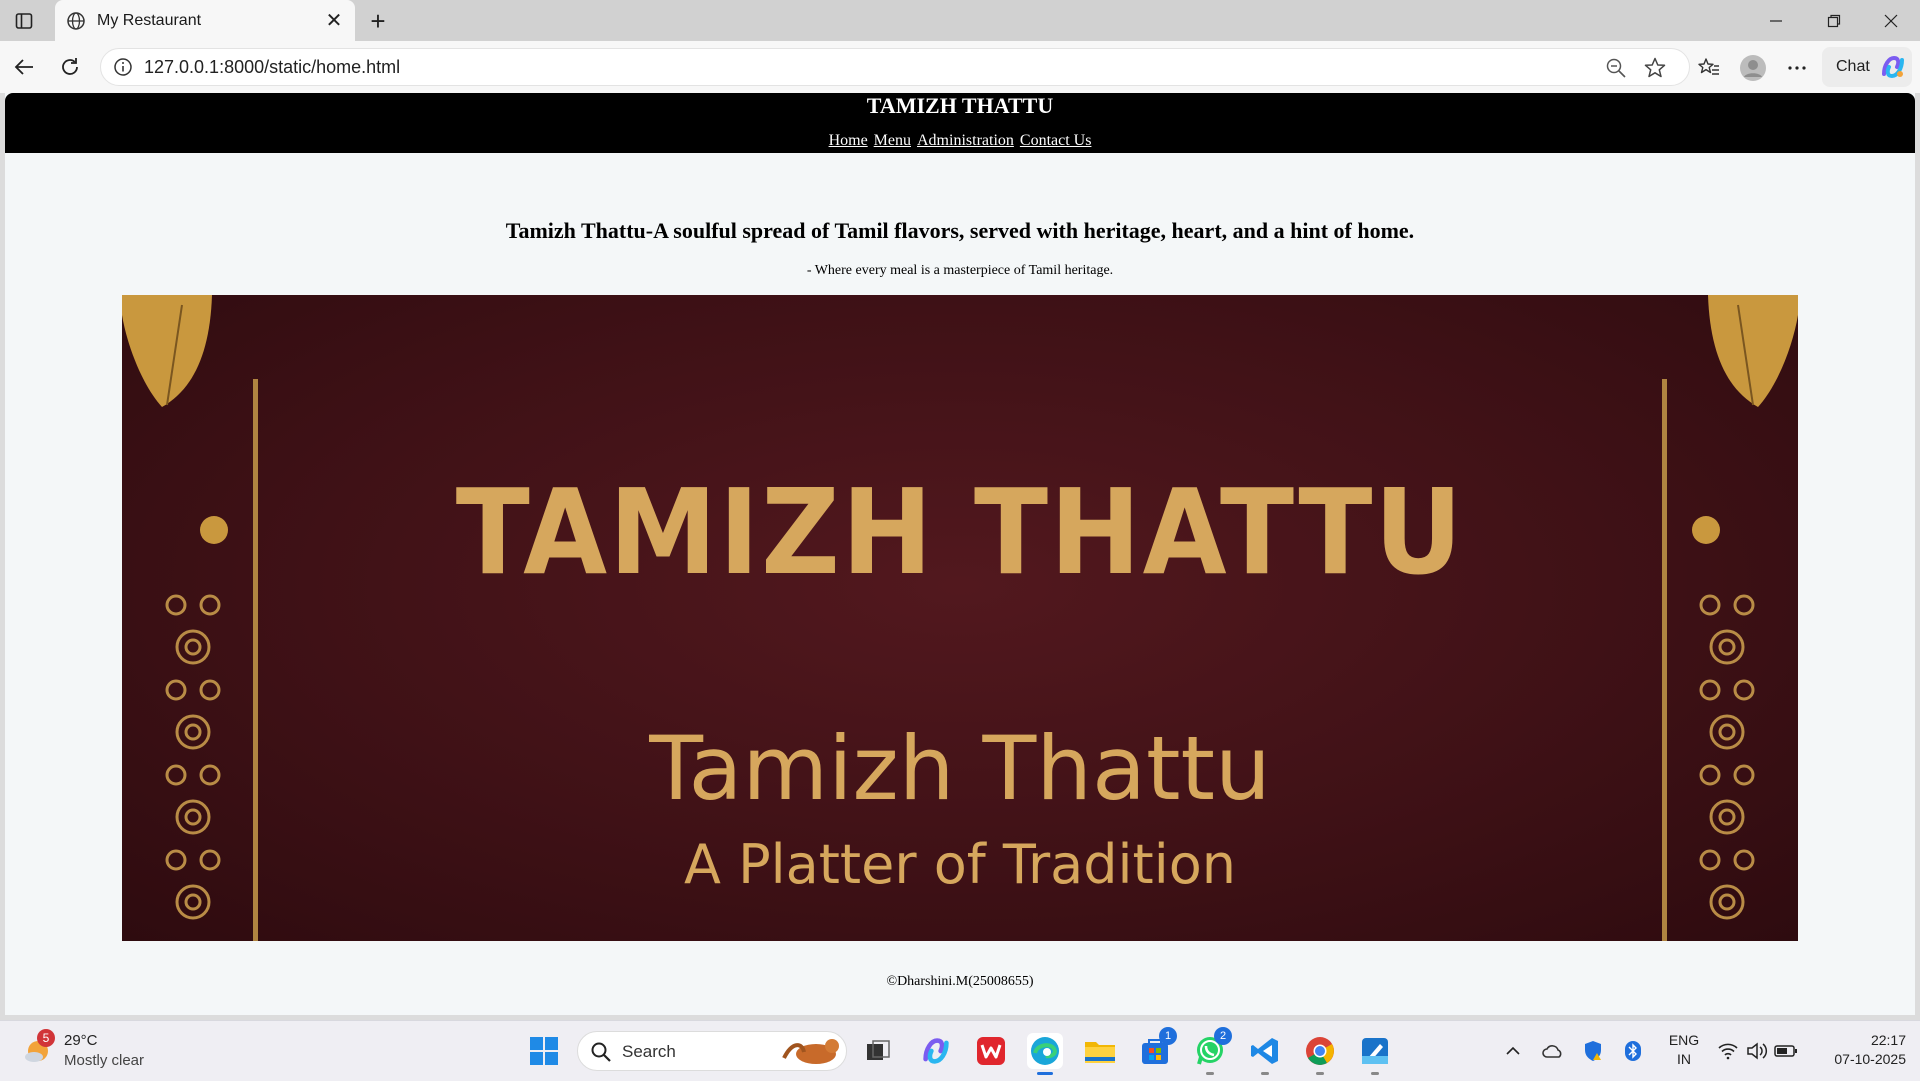 This screenshot has width=1920, height=1081. What do you see at coordinates (1870, 1059) in the screenshot?
I see `clock-date: 07-10-2025` at bounding box center [1870, 1059].